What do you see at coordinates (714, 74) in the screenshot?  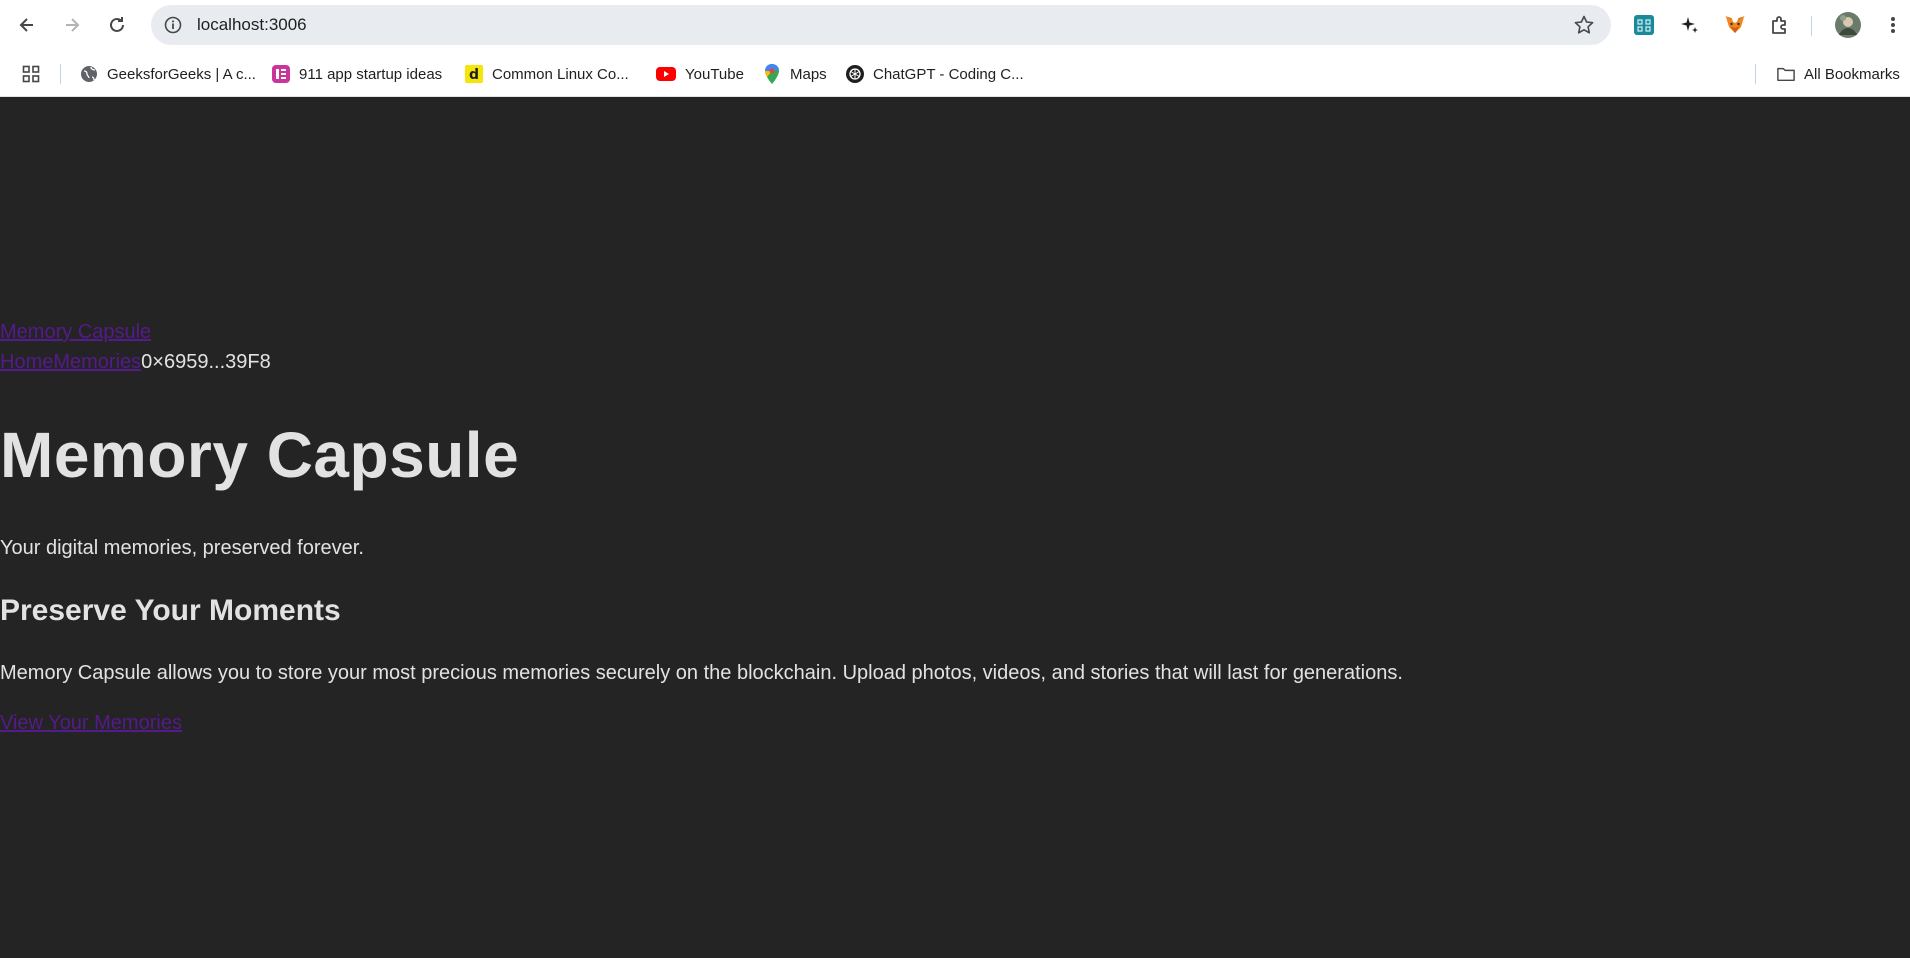 I see `bookmark-label: YouTube` at bounding box center [714, 74].